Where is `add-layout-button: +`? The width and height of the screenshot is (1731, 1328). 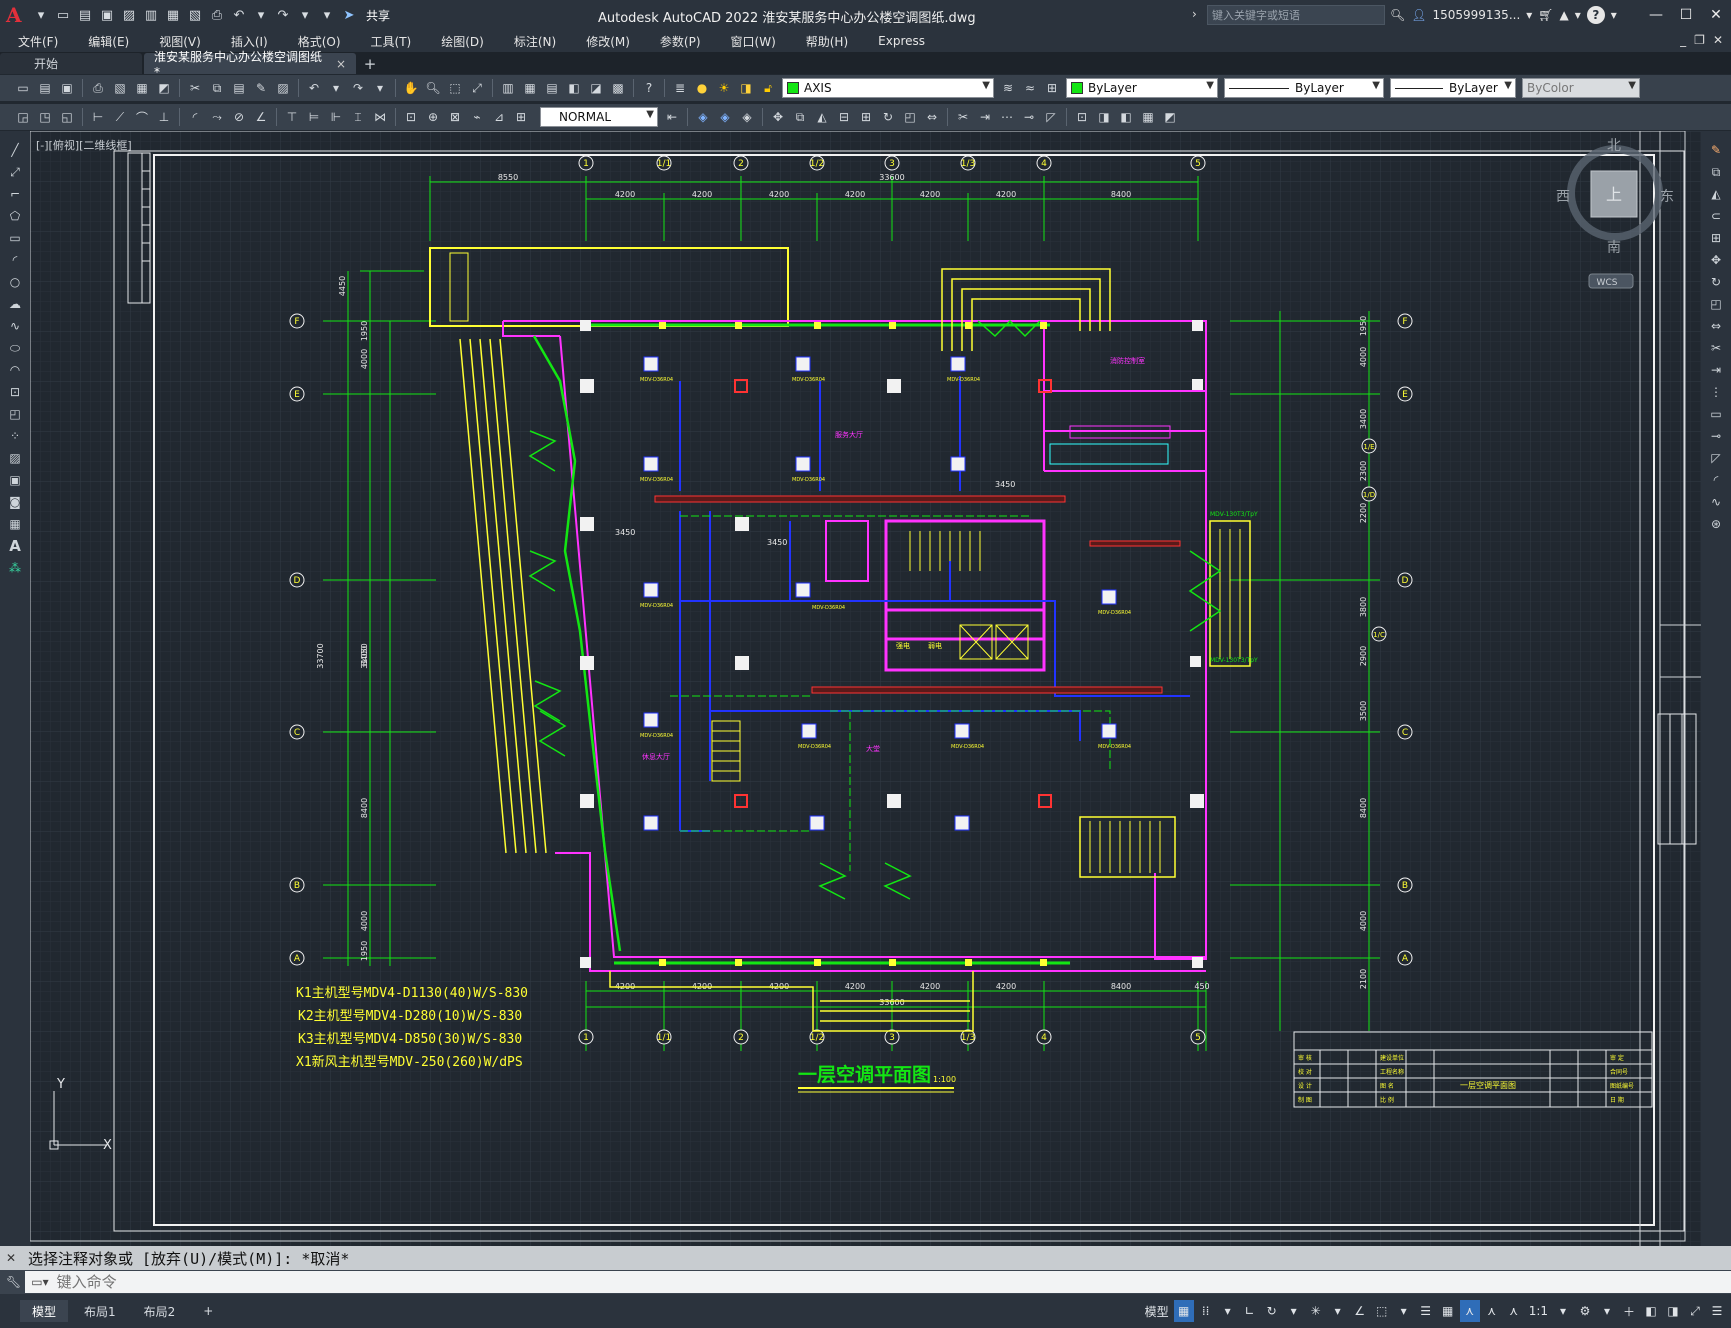 add-layout-button: + is located at coordinates (208, 1311).